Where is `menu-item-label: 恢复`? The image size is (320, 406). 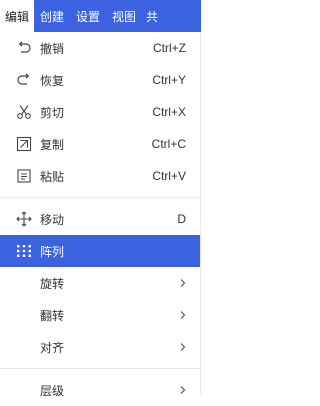 menu-item-label: 恢复 is located at coordinates (52, 80).